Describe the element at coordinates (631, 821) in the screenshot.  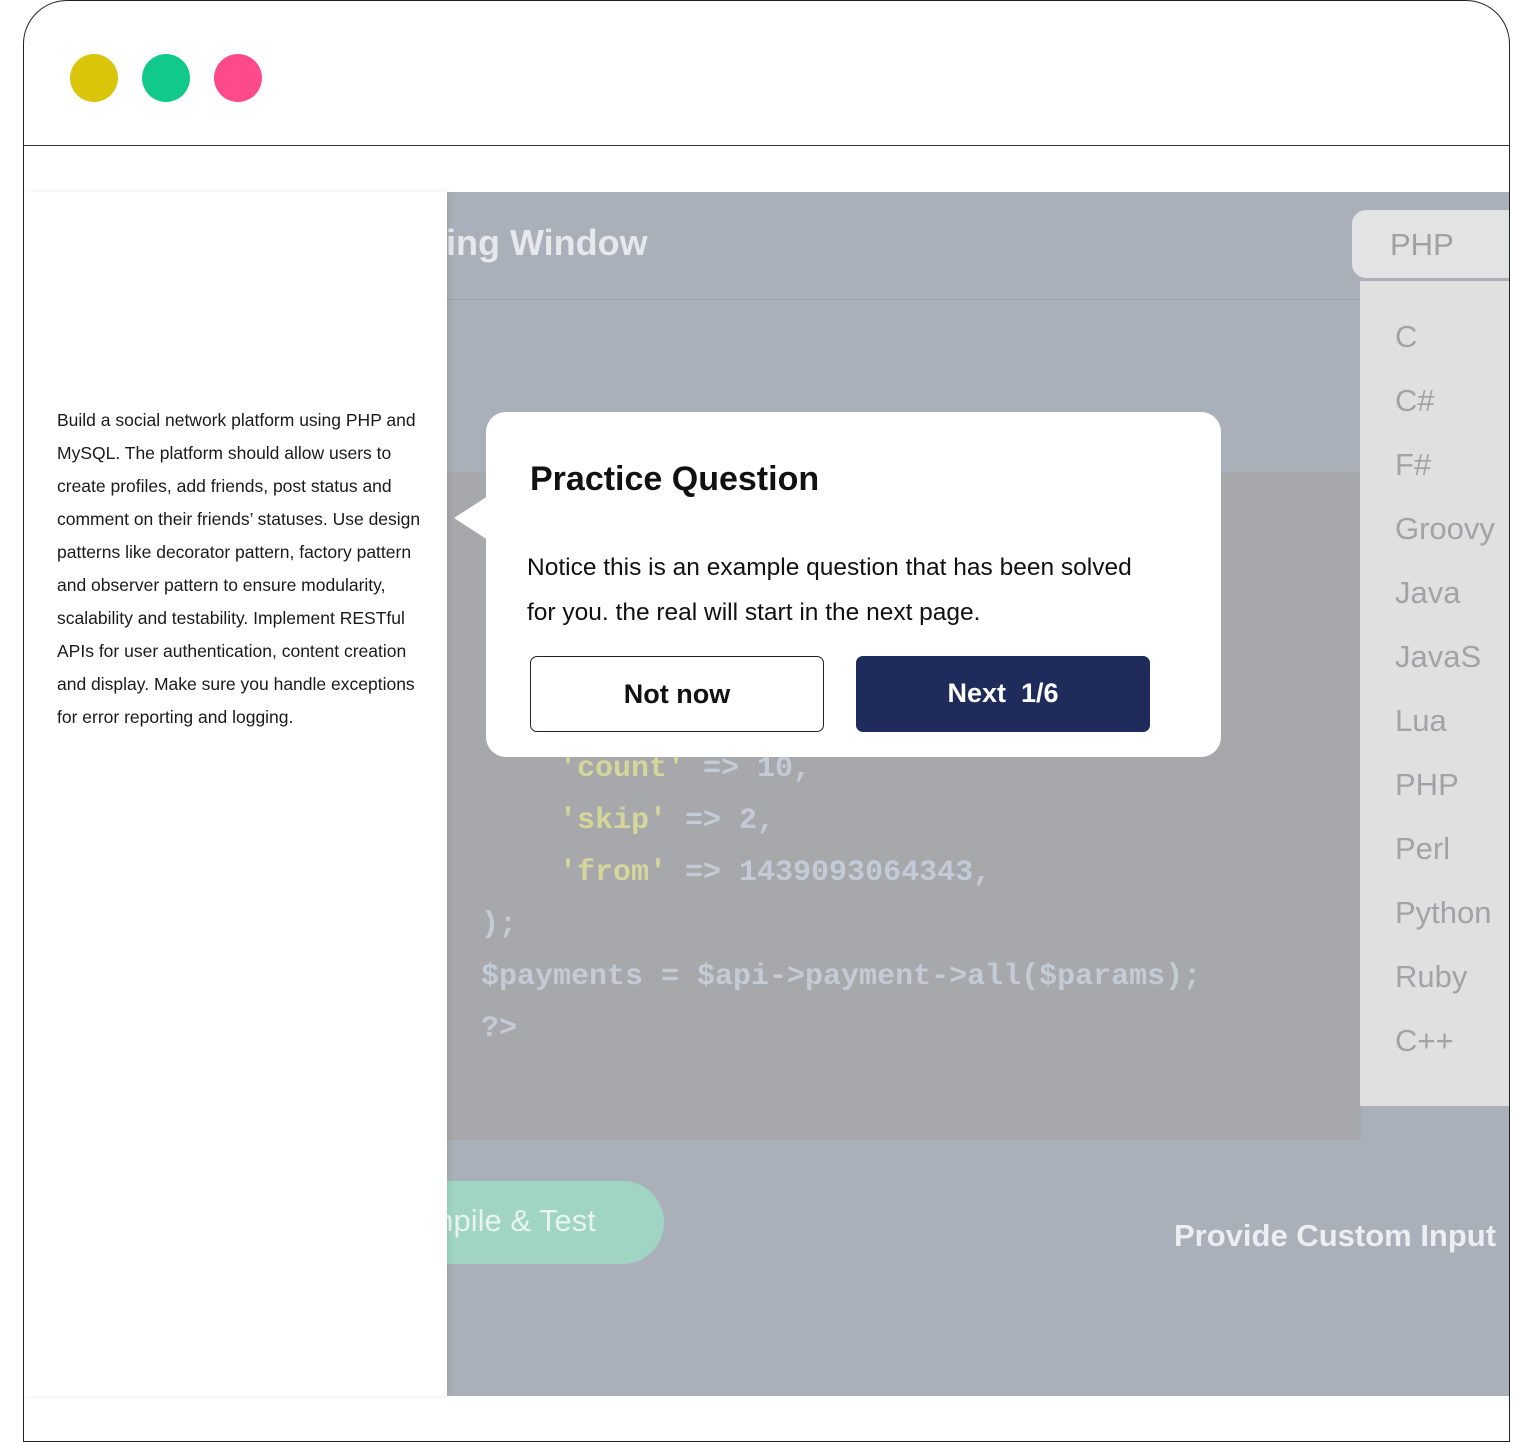
I see `code-line: 'skip' => 2,` at that location.